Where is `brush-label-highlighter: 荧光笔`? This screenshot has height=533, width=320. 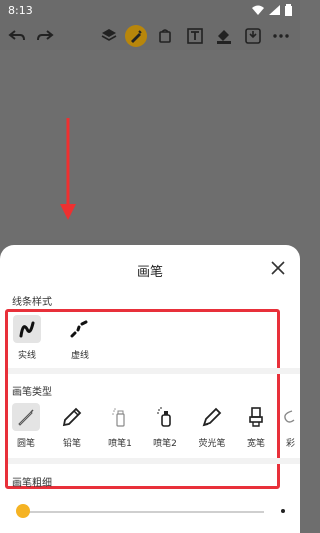 brush-label-highlighter: 荧光笔 is located at coordinates (212, 444).